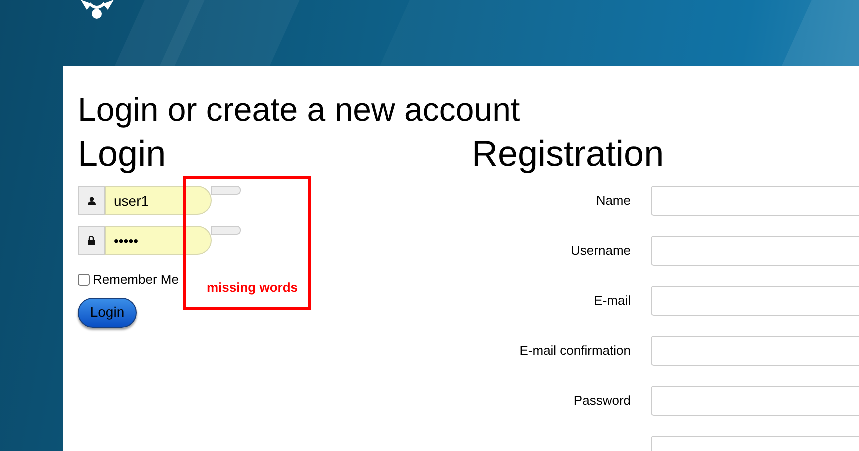 This screenshot has height=451, width=859. Describe the element at coordinates (569, 154) in the screenshot. I see `registration-heading: Registration` at that location.